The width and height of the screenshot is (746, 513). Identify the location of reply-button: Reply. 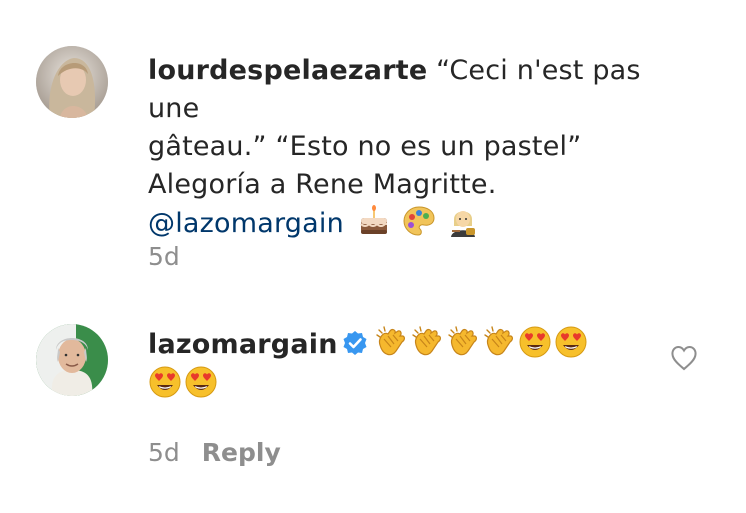
(241, 452).